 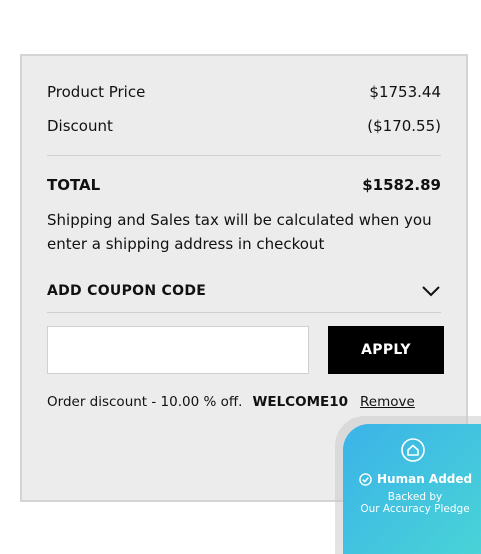 I want to click on product-price-label: Product Price, so click(x=96, y=92).